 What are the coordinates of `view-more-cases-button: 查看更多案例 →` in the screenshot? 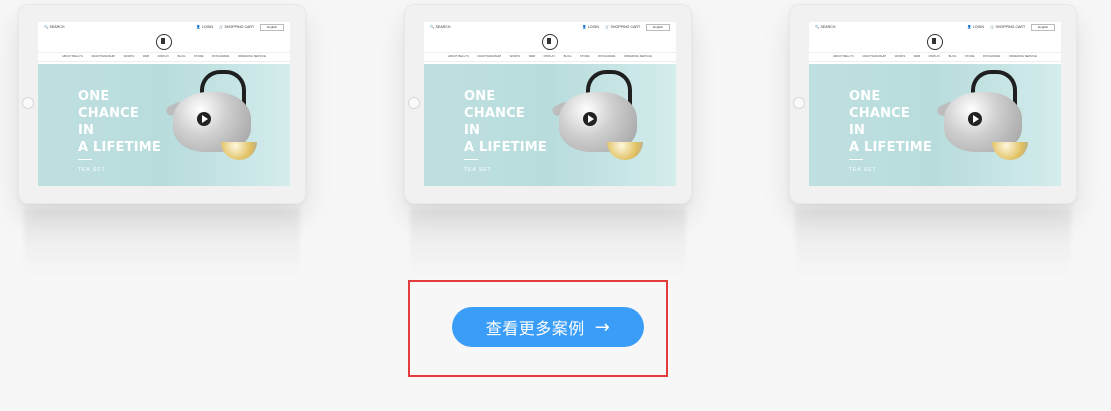 It's located at (548, 327).